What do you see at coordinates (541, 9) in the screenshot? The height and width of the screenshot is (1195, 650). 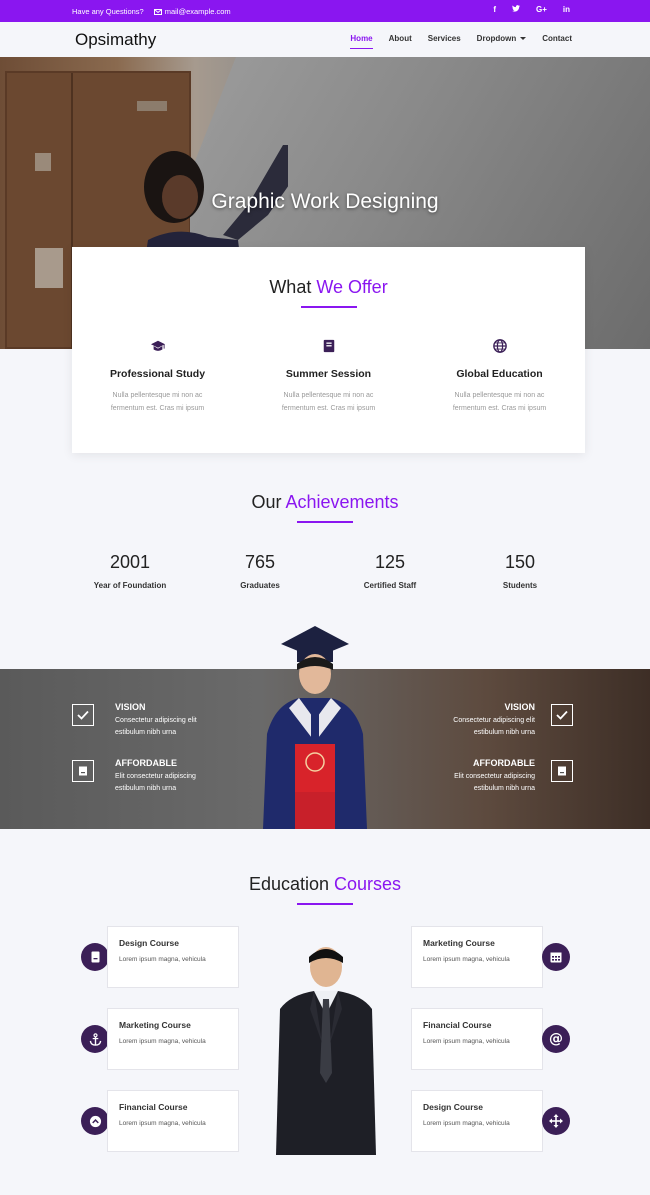 I see `google-plus-icon: G+` at bounding box center [541, 9].